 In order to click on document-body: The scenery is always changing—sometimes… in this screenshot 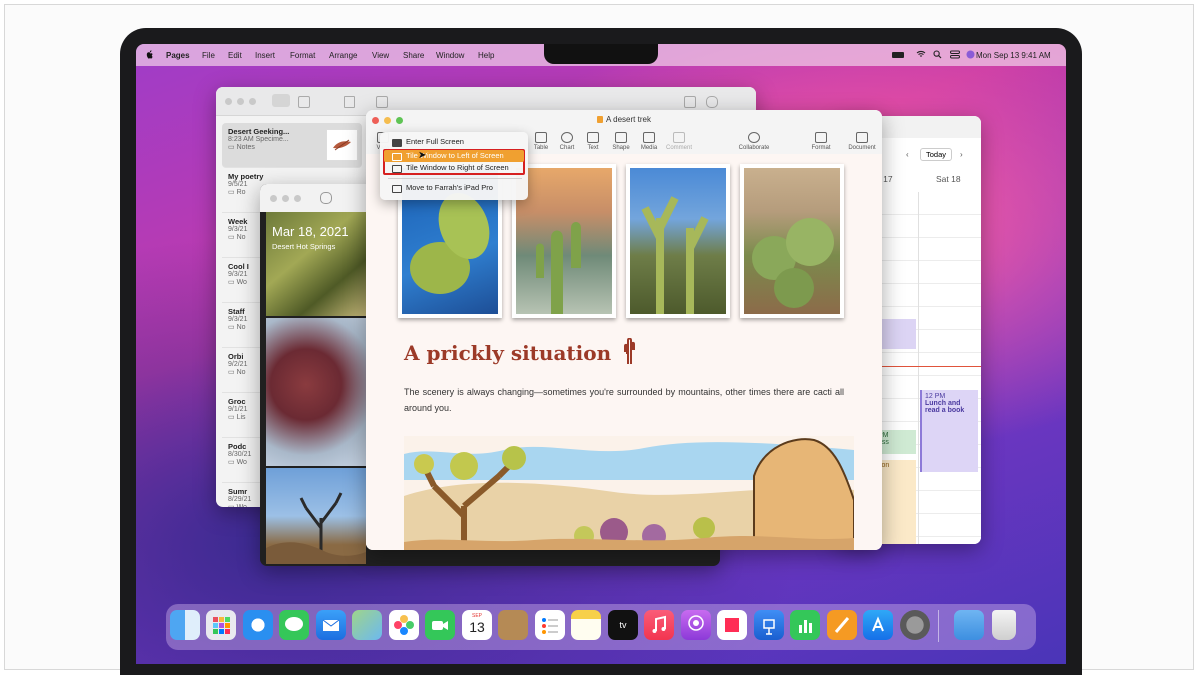, I will do `click(624, 400)`.